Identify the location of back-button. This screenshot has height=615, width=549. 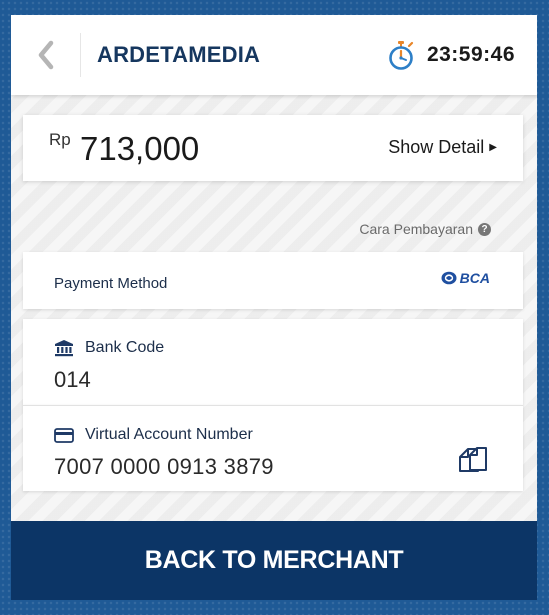
(46, 55).